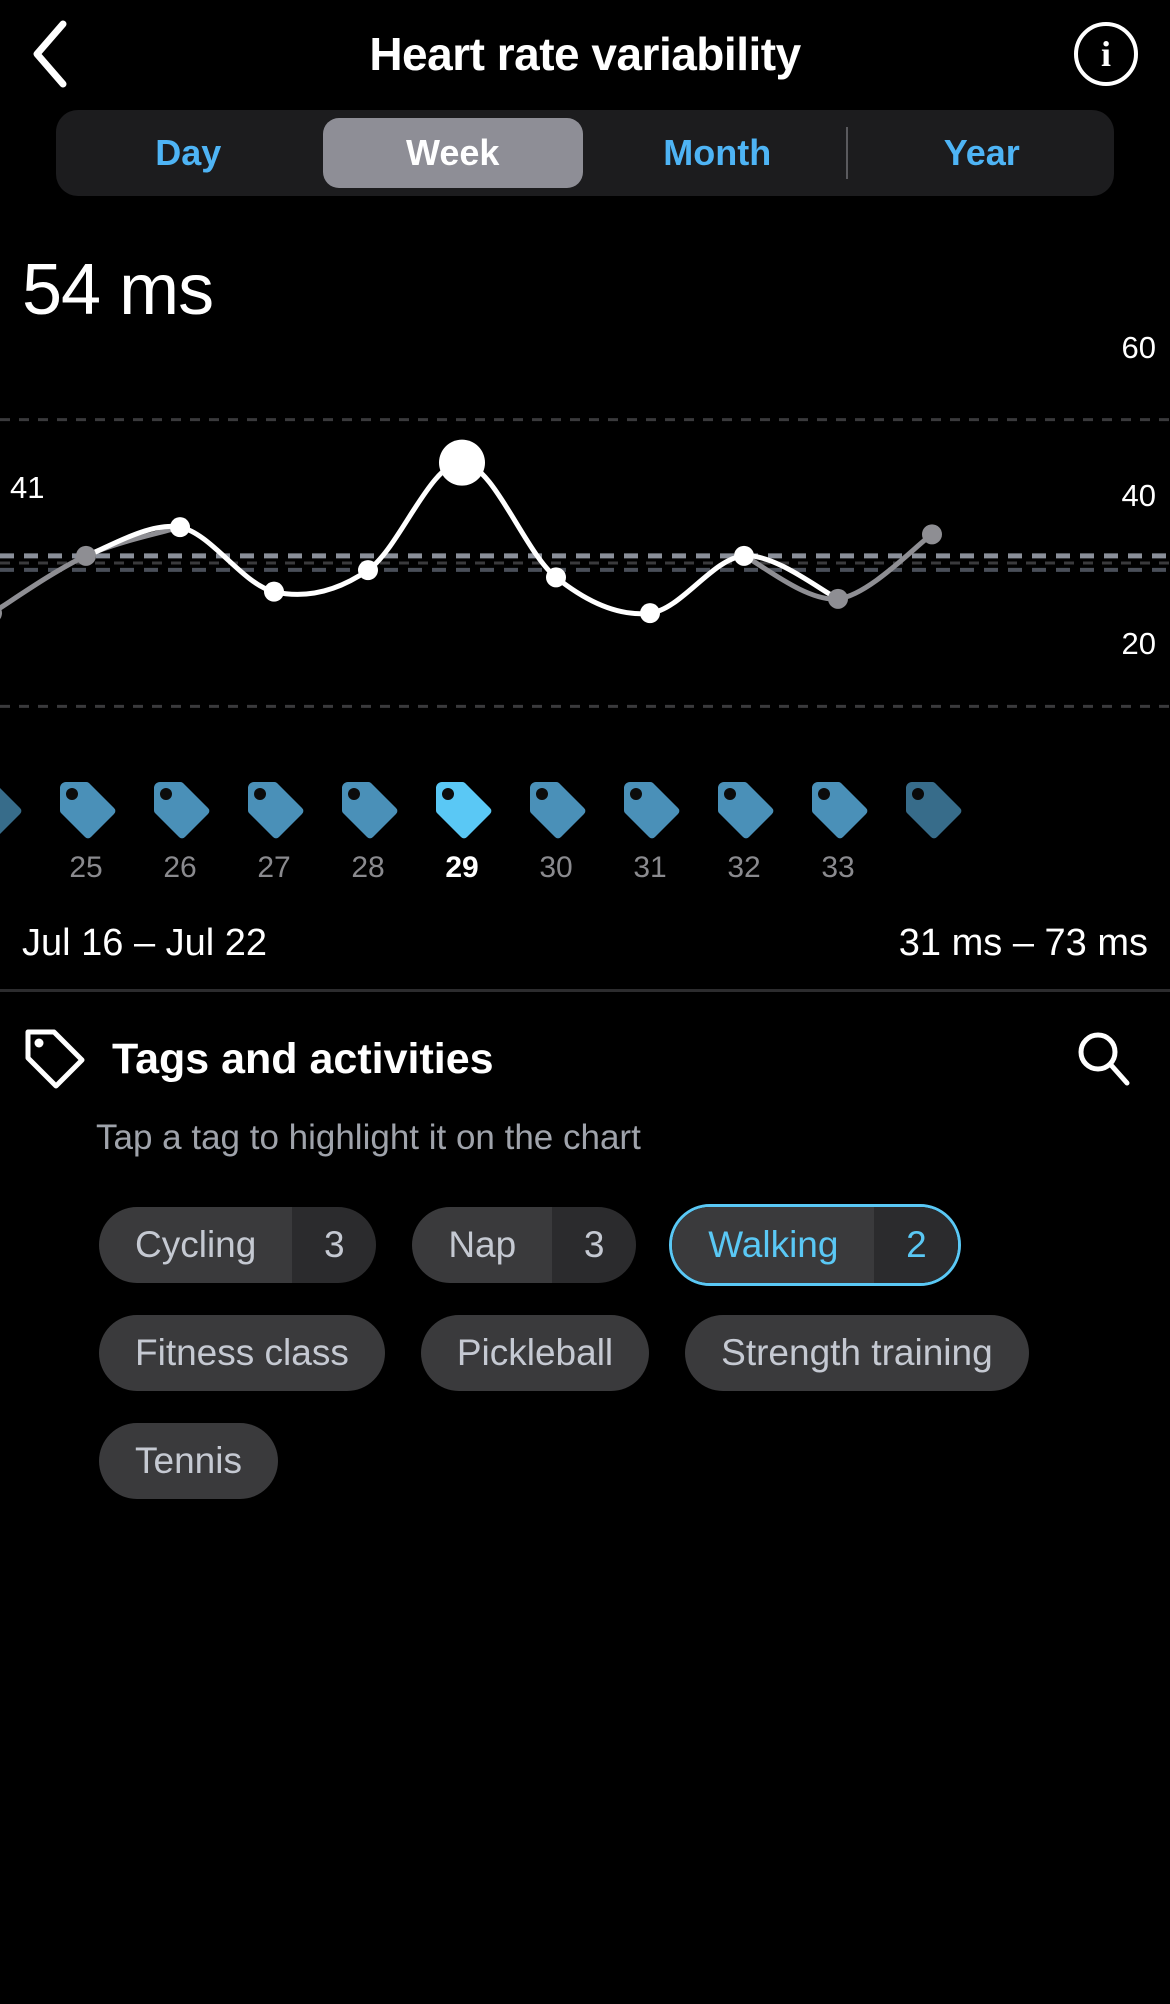 This screenshot has height=2004, width=1170. What do you see at coordinates (145, 943) in the screenshot?
I see `date-range: Jul 16 – Jul 22` at bounding box center [145, 943].